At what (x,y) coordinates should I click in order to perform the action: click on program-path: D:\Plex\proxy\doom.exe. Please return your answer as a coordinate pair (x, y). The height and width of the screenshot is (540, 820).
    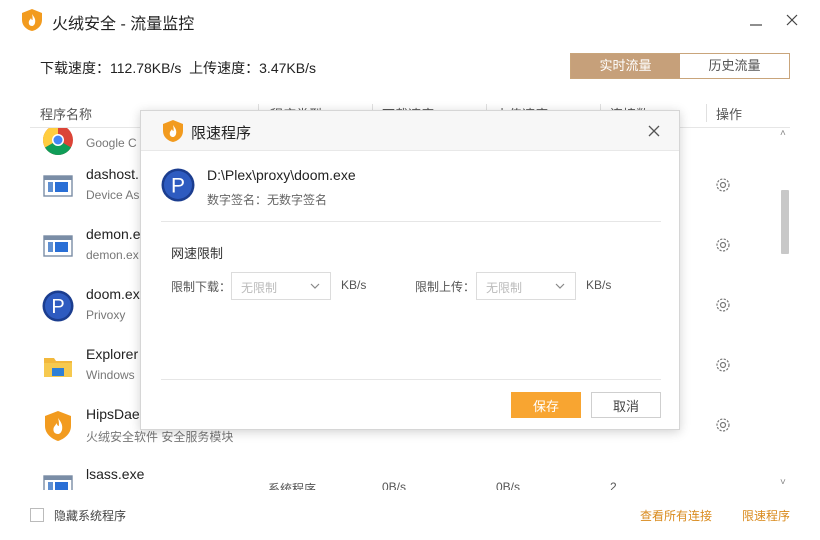
    Looking at the image, I should click on (281, 175).